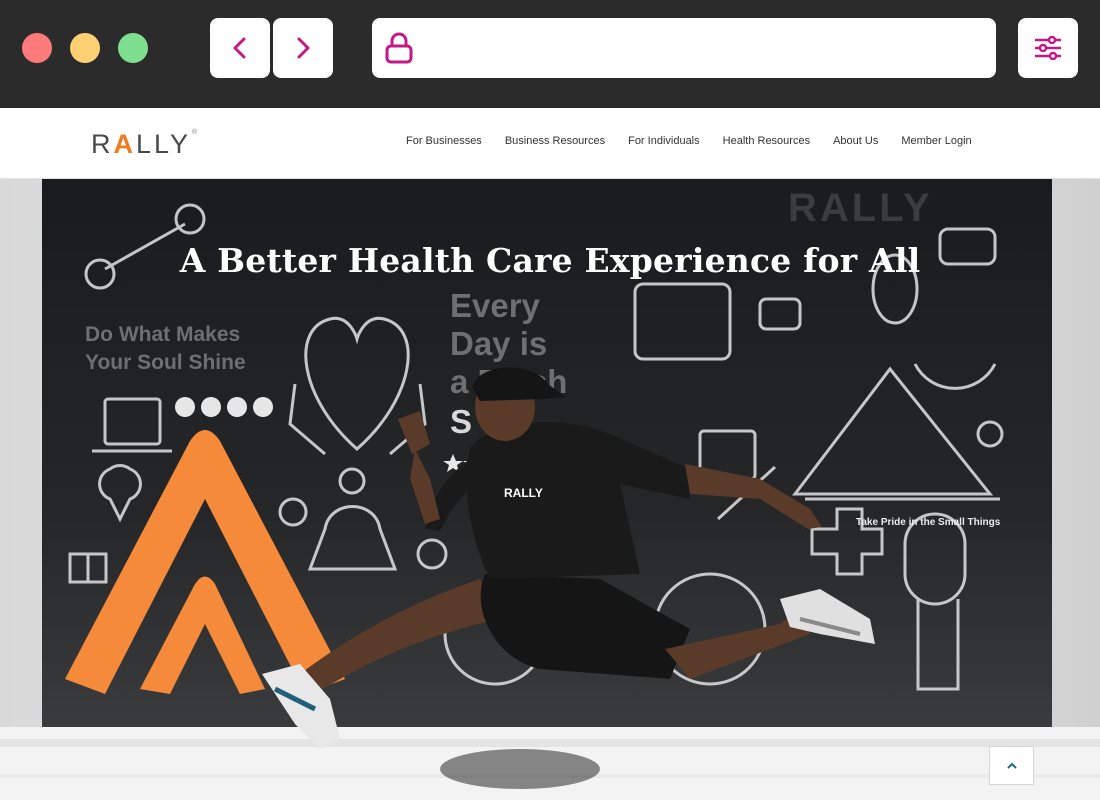  I want to click on hero-title: A Better Health Care Experience for All, so click(550, 260).